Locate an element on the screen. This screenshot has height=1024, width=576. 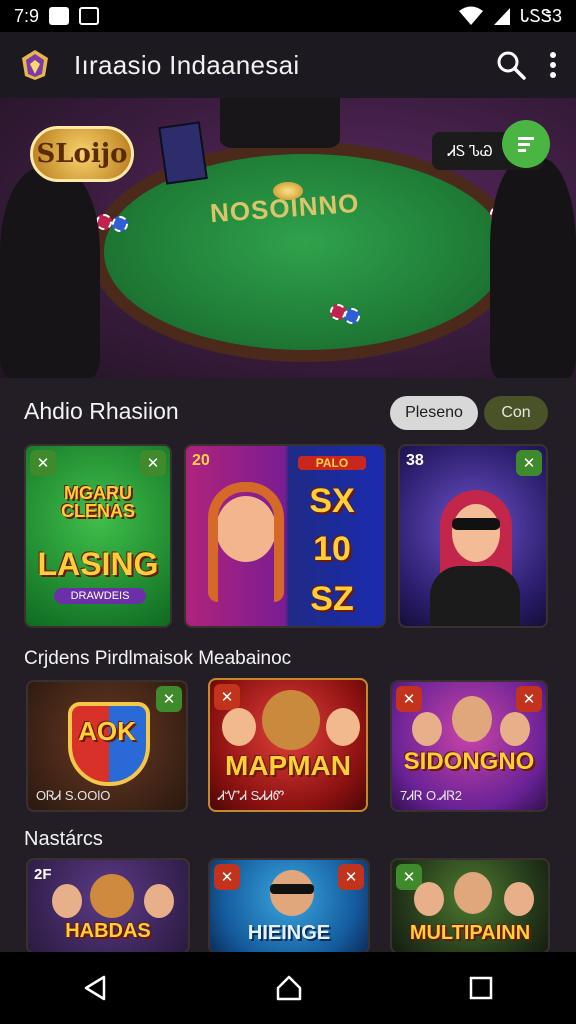
game-card: 38 ✕ is located at coordinates (473, 536).